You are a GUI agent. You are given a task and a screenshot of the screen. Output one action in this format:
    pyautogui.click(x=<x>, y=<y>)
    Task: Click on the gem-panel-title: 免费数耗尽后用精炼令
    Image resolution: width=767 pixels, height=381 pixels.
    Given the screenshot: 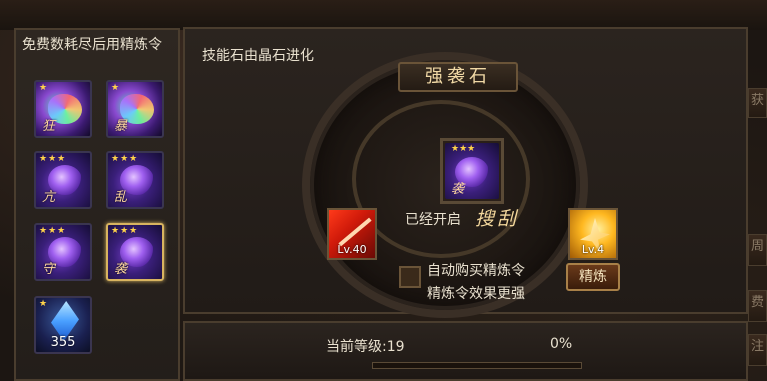 What is the action you would take?
    pyautogui.click(x=92, y=45)
    